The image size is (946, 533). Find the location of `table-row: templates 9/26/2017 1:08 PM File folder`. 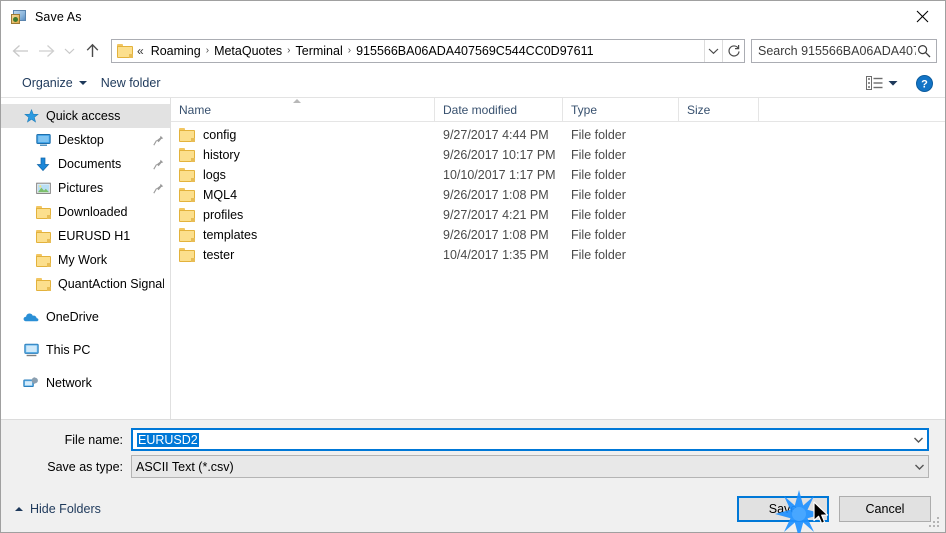

table-row: templates 9/26/2017 1:08 PM File folder is located at coordinates (558, 235).